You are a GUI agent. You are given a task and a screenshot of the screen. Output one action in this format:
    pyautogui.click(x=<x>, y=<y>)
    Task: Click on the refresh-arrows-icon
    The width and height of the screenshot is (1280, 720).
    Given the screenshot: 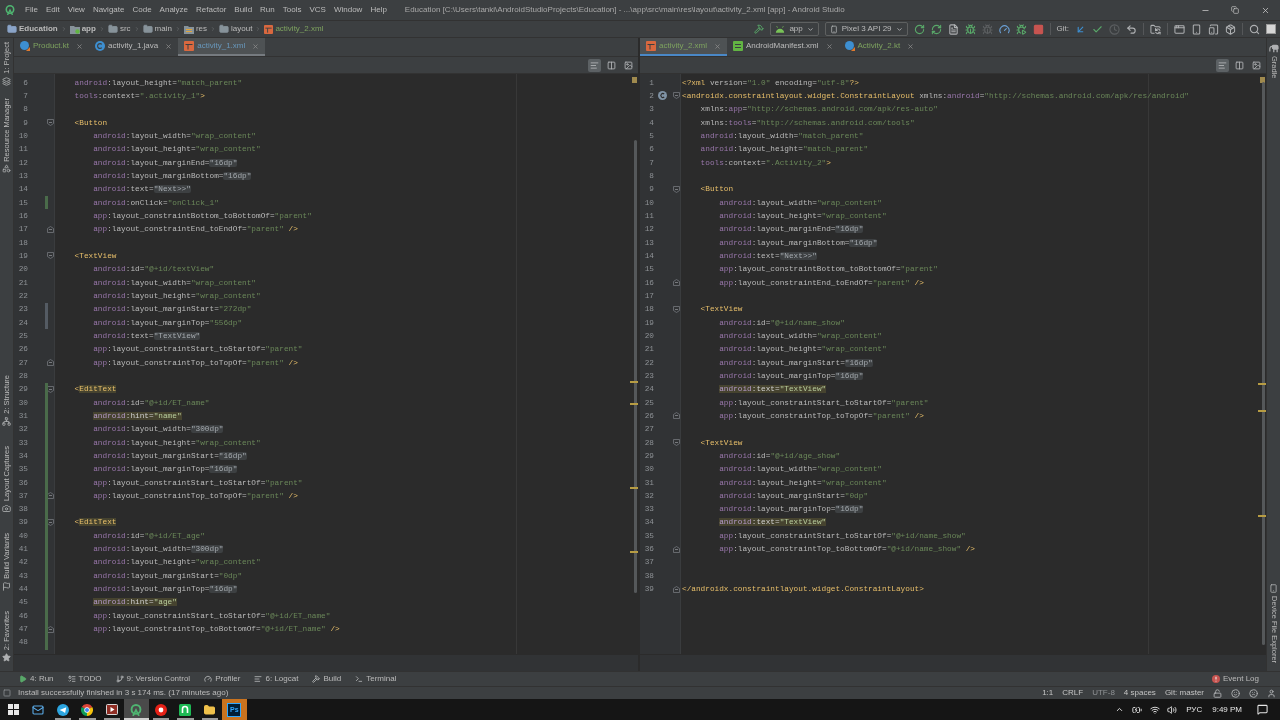 What is the action you would take?
    pyautogui.click(x=936, y=29)
    